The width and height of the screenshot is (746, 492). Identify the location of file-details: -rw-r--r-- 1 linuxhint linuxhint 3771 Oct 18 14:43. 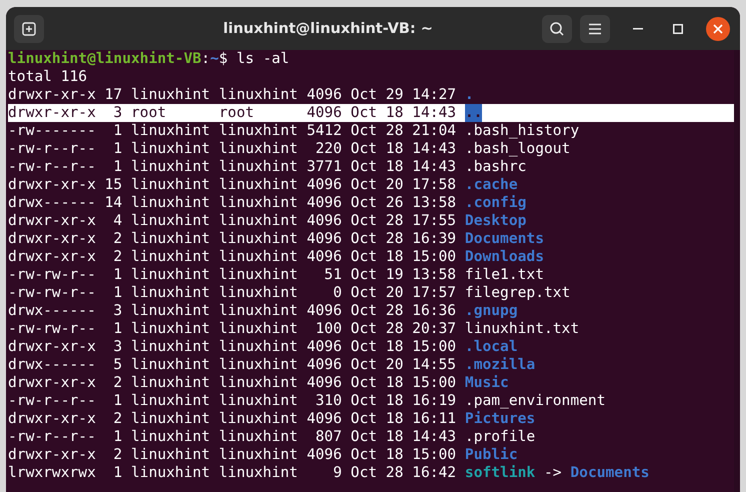
(232, 167).